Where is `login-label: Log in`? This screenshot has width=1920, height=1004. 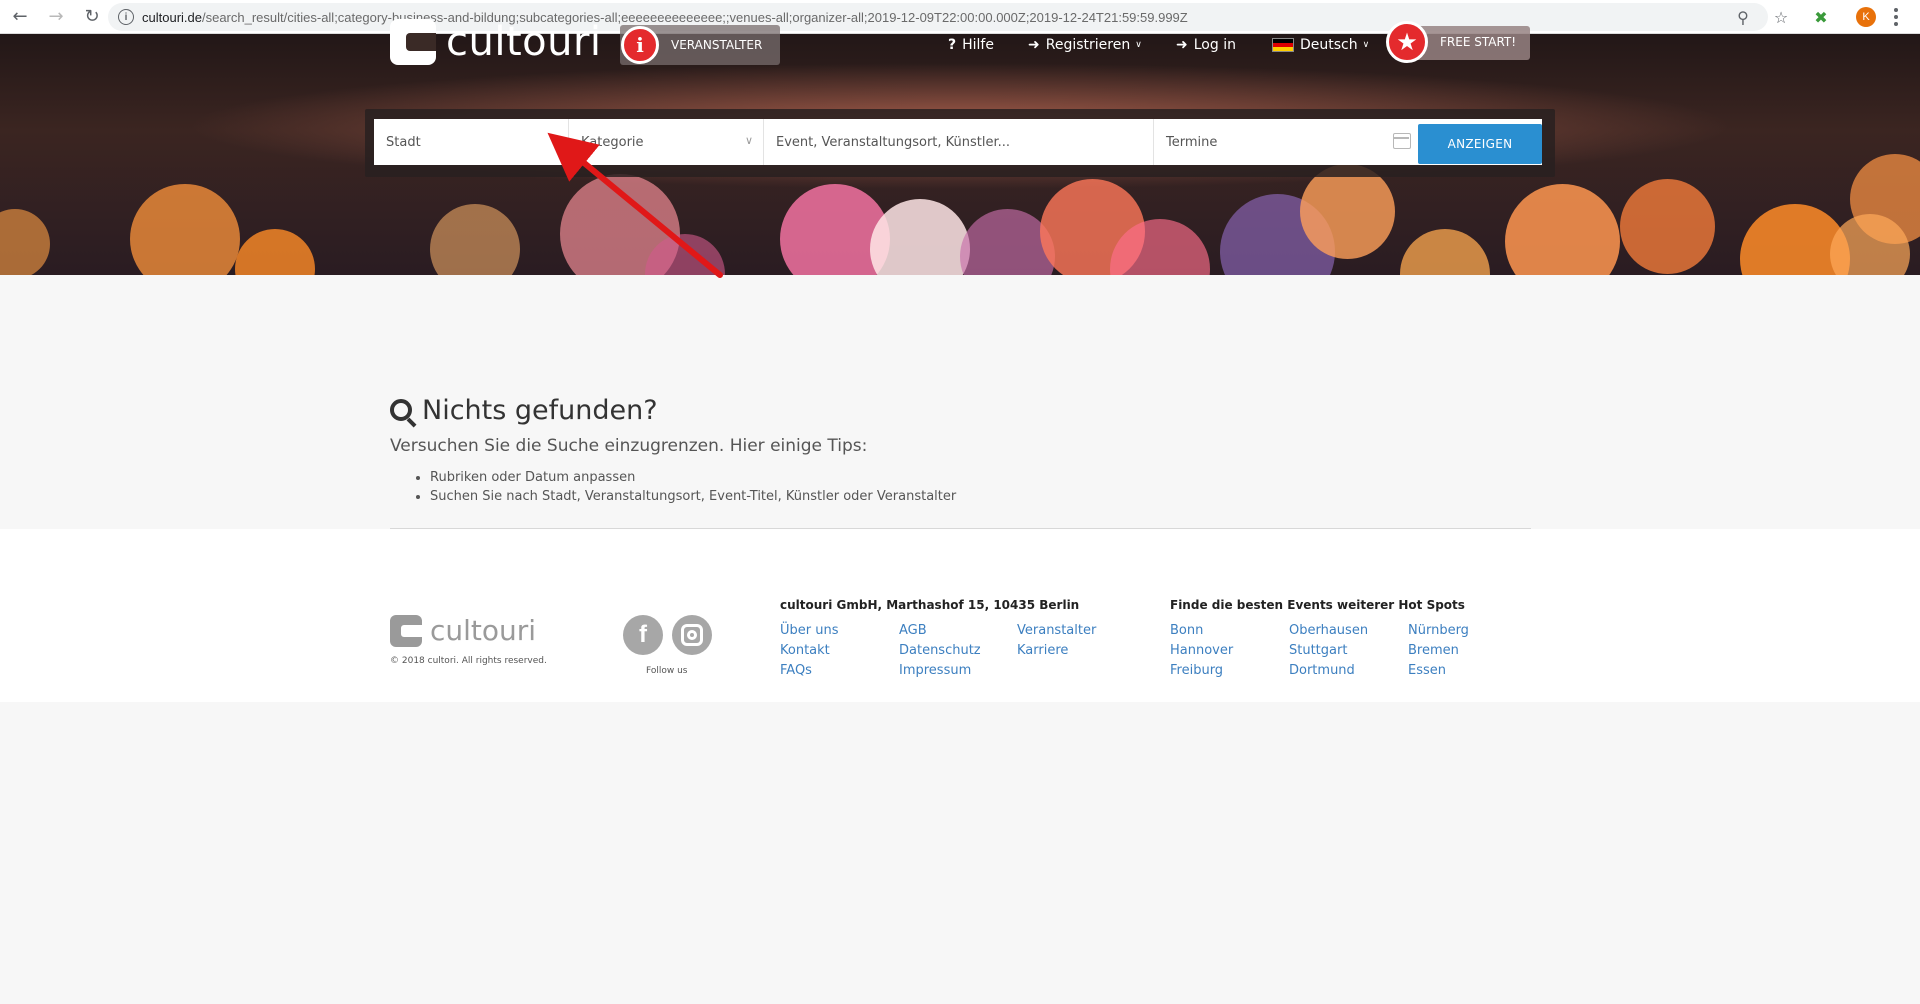
login-label: Log in is located at coordinates (1214, 45).